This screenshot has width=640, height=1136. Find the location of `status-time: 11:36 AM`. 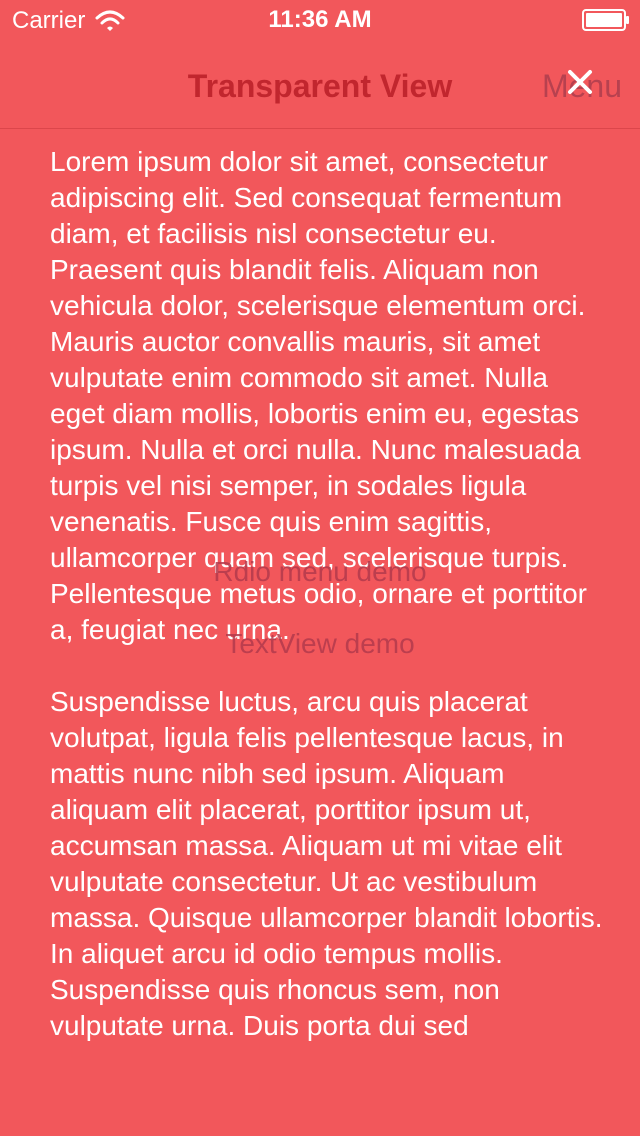

status-time: 11:36 AM is located at coordinates (320, 19).